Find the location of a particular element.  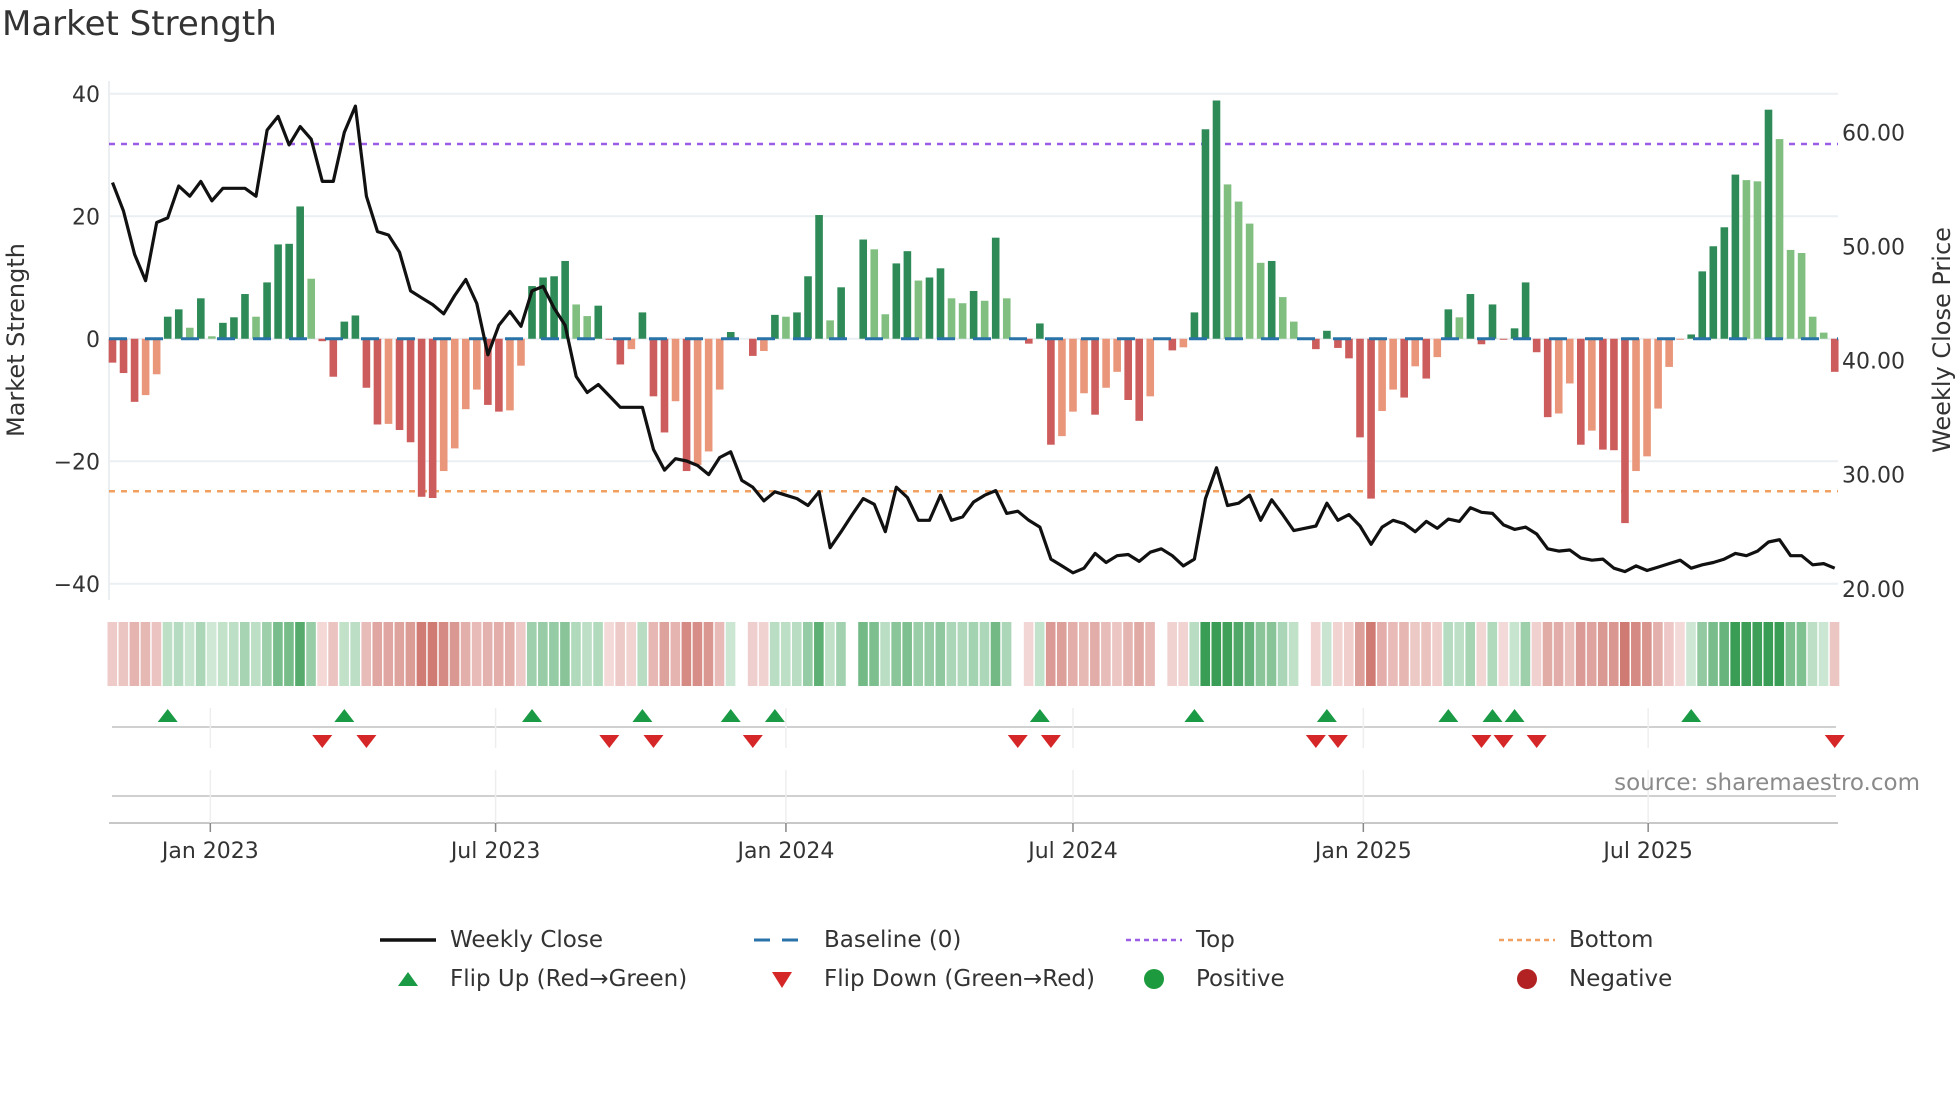

legend-label: Bottom is located at coordinates (1611, 940).